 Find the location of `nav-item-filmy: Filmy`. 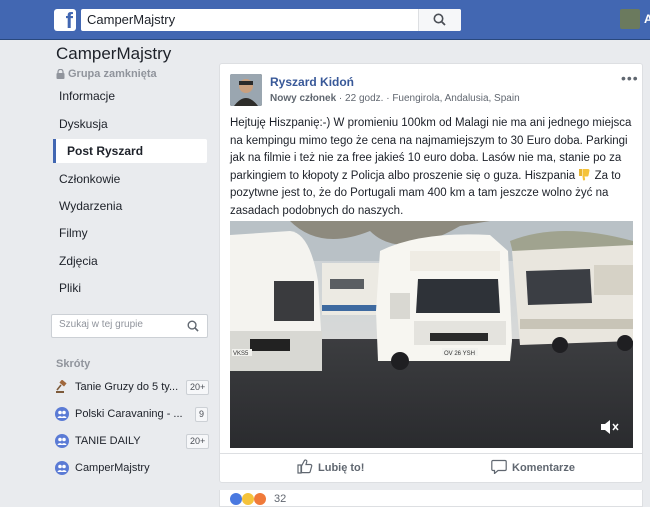

nav-item-filmy: Filmy is located at coordinates (130, 233).